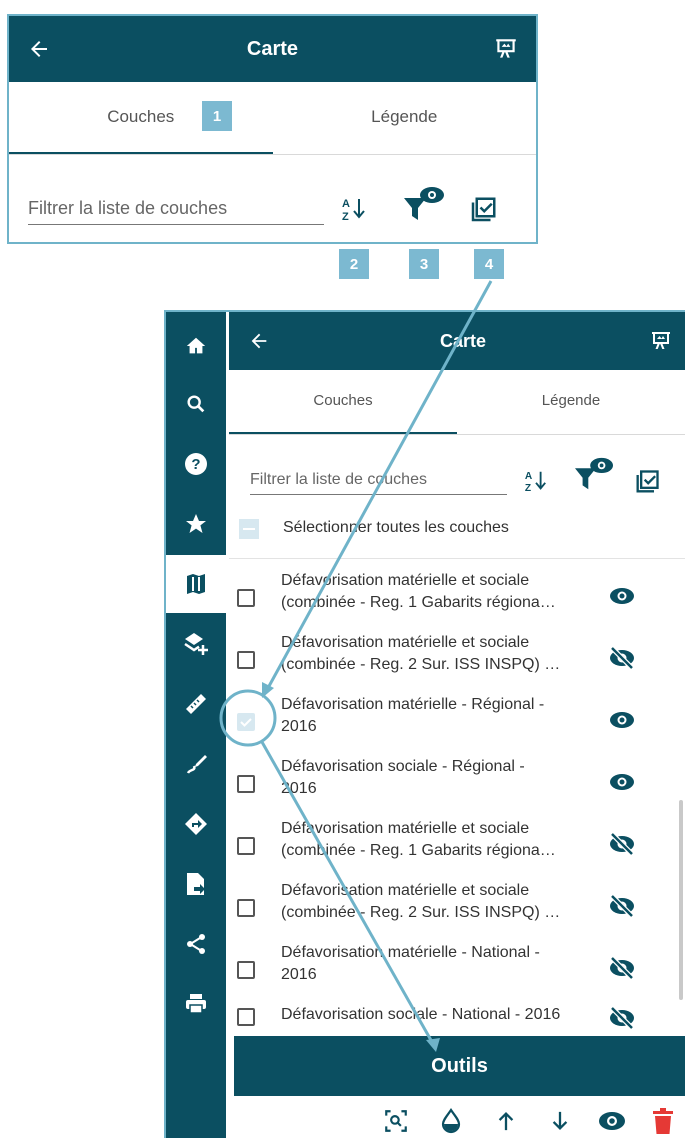 Image resolution: width=685 pixels, height=1138 pixels. I want to click on top-tab-legende-label: Légende, so click(404, 116).